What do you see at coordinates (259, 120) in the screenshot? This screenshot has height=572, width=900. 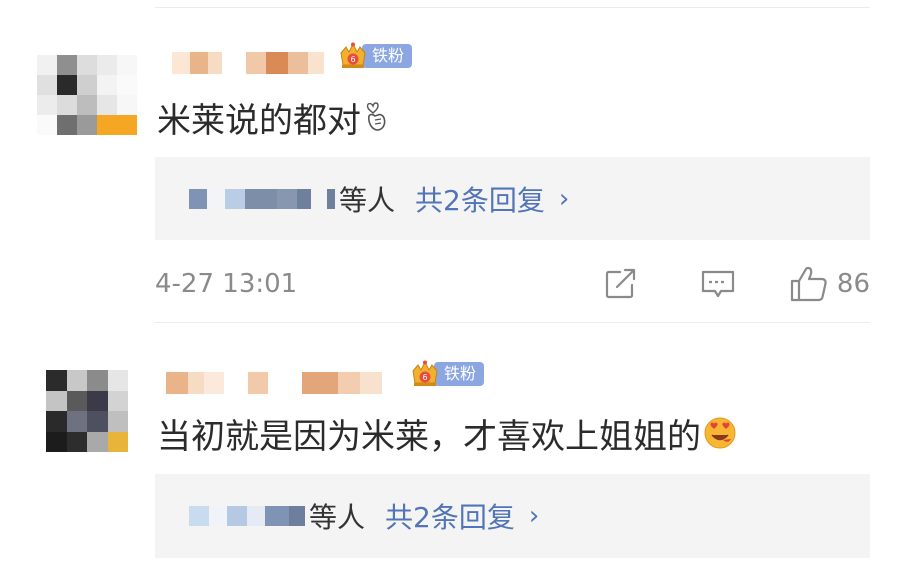 I see `comment-text: 米莱说的都对` at bounding box center [259, 120].